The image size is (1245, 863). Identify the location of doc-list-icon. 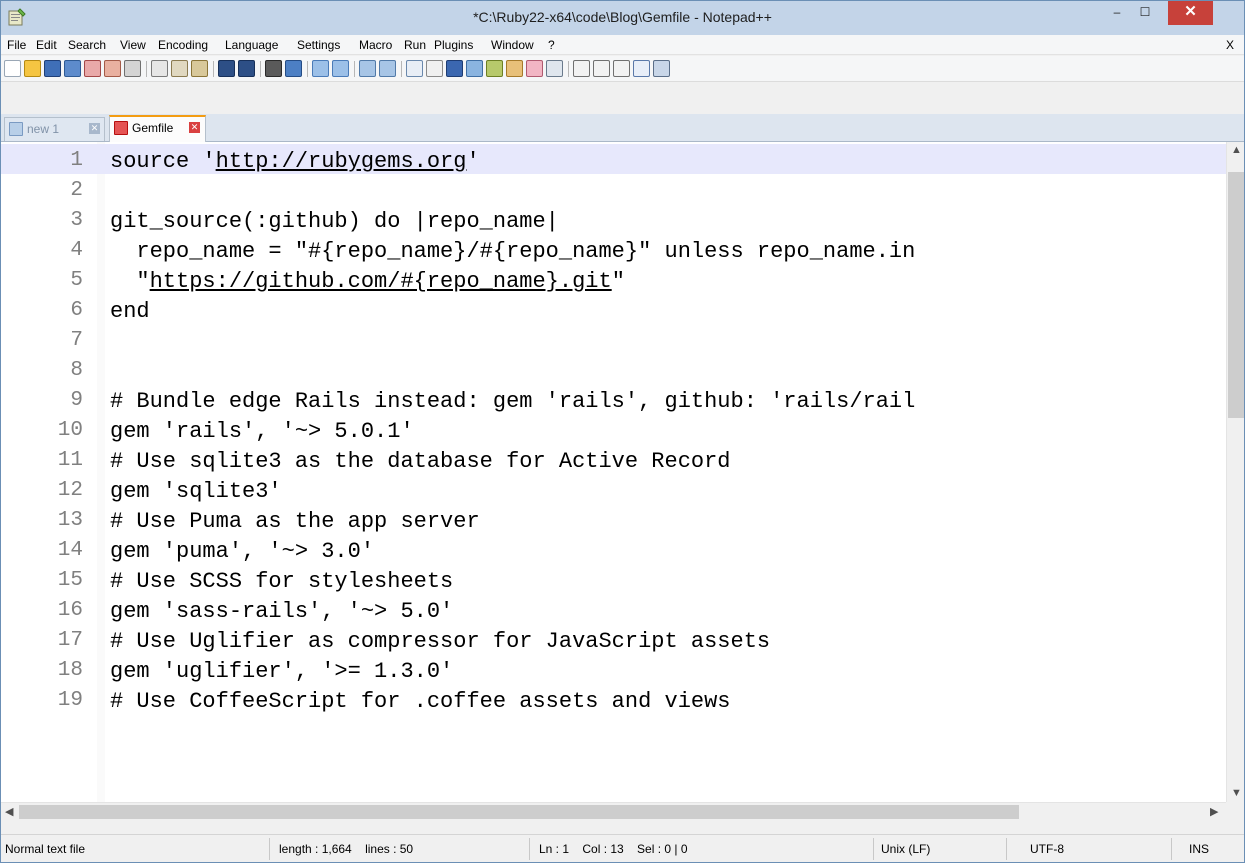
(534, 68).